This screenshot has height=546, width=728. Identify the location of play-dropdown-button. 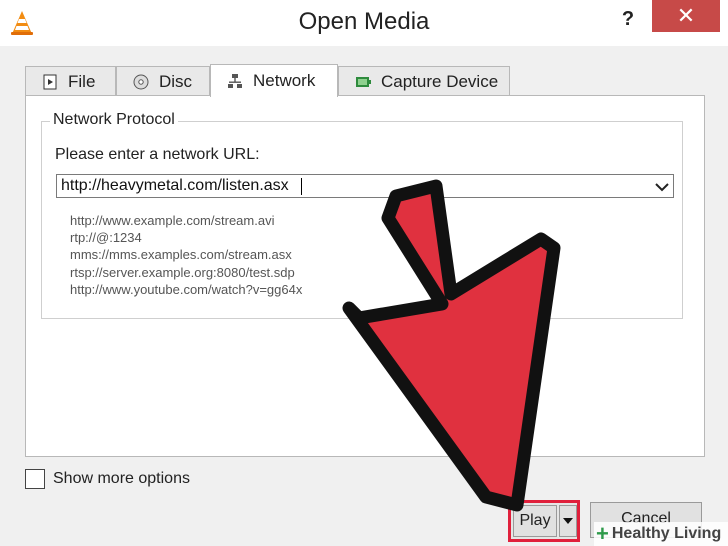
(568, 521).